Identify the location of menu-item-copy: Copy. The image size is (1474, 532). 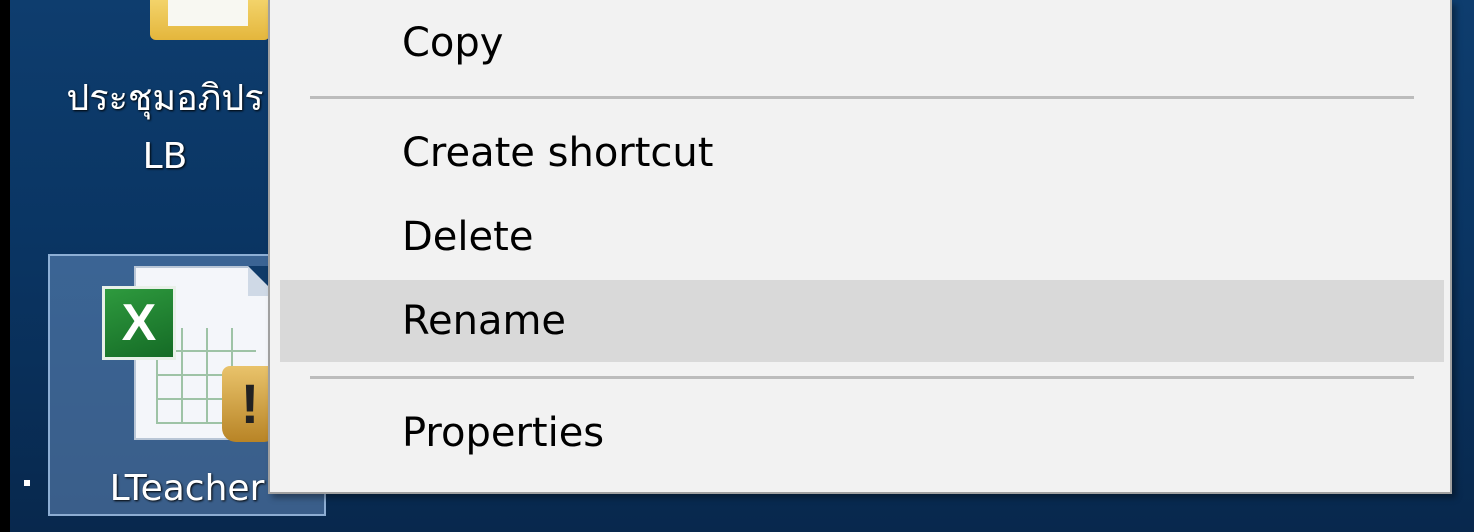
(862, 43).